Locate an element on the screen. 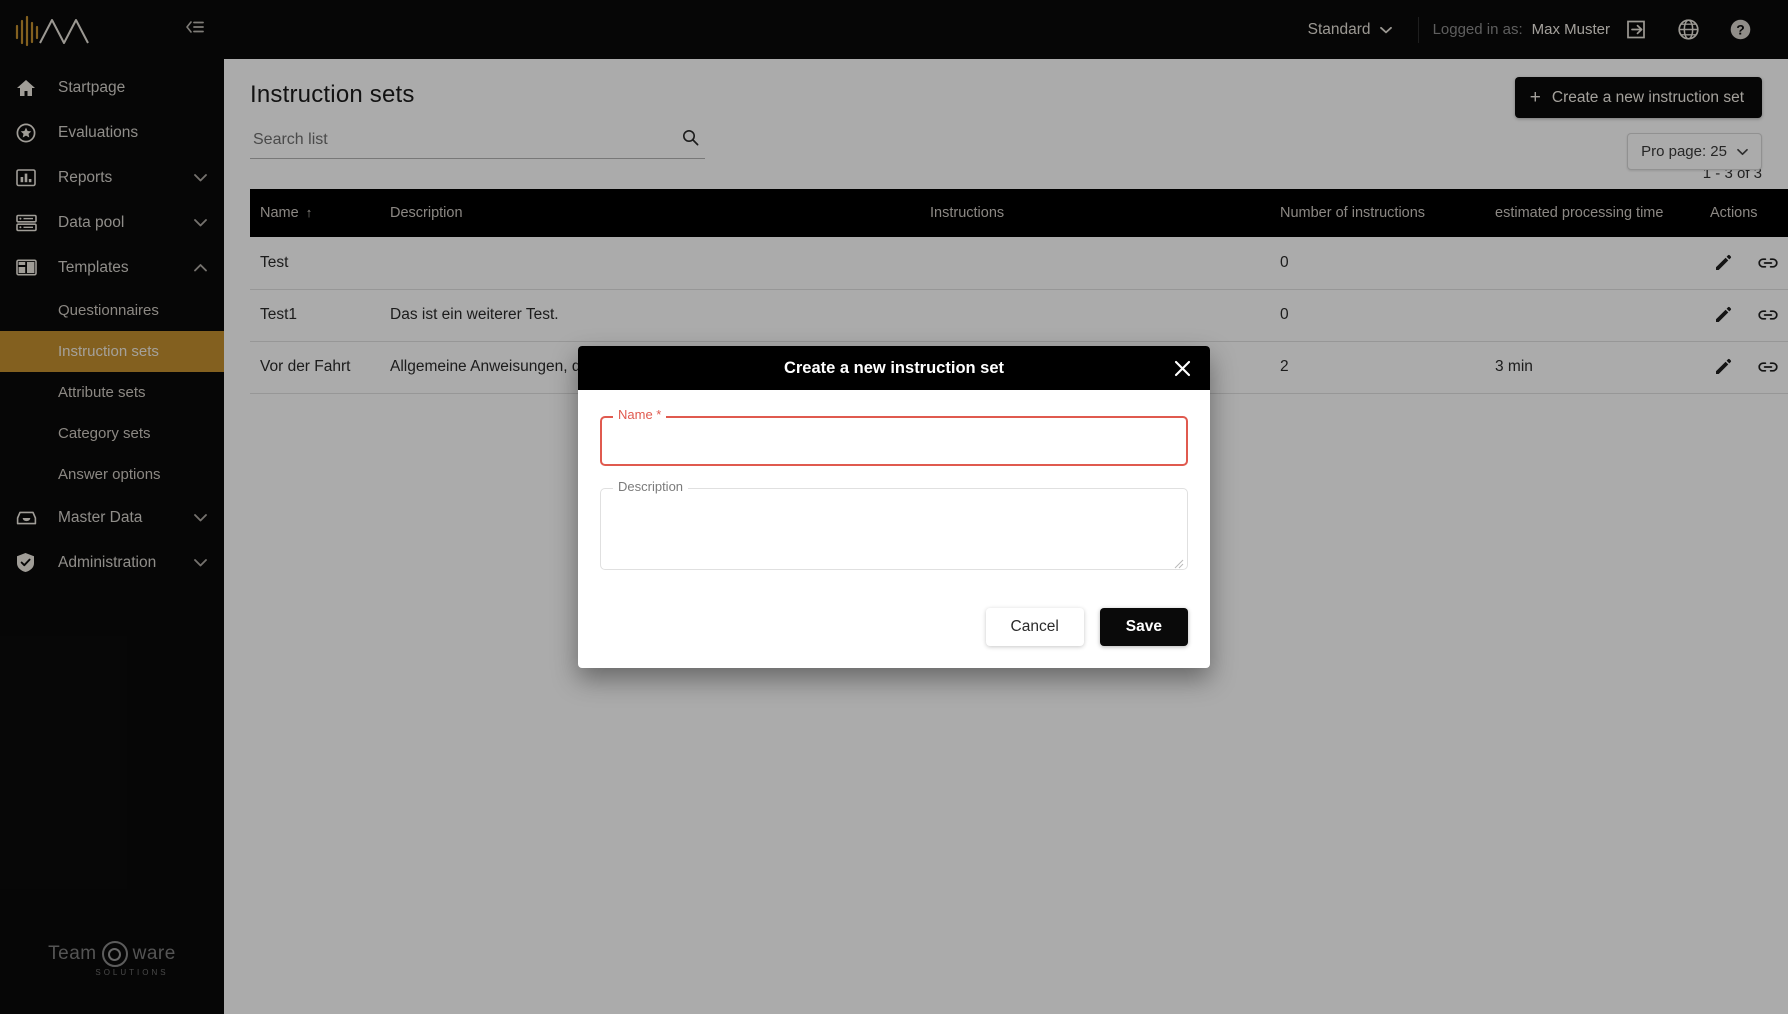 The width and height of the screenshot is (1788, 1014). dialog-footer: Cancel Save is located at coordinates (894, 630).